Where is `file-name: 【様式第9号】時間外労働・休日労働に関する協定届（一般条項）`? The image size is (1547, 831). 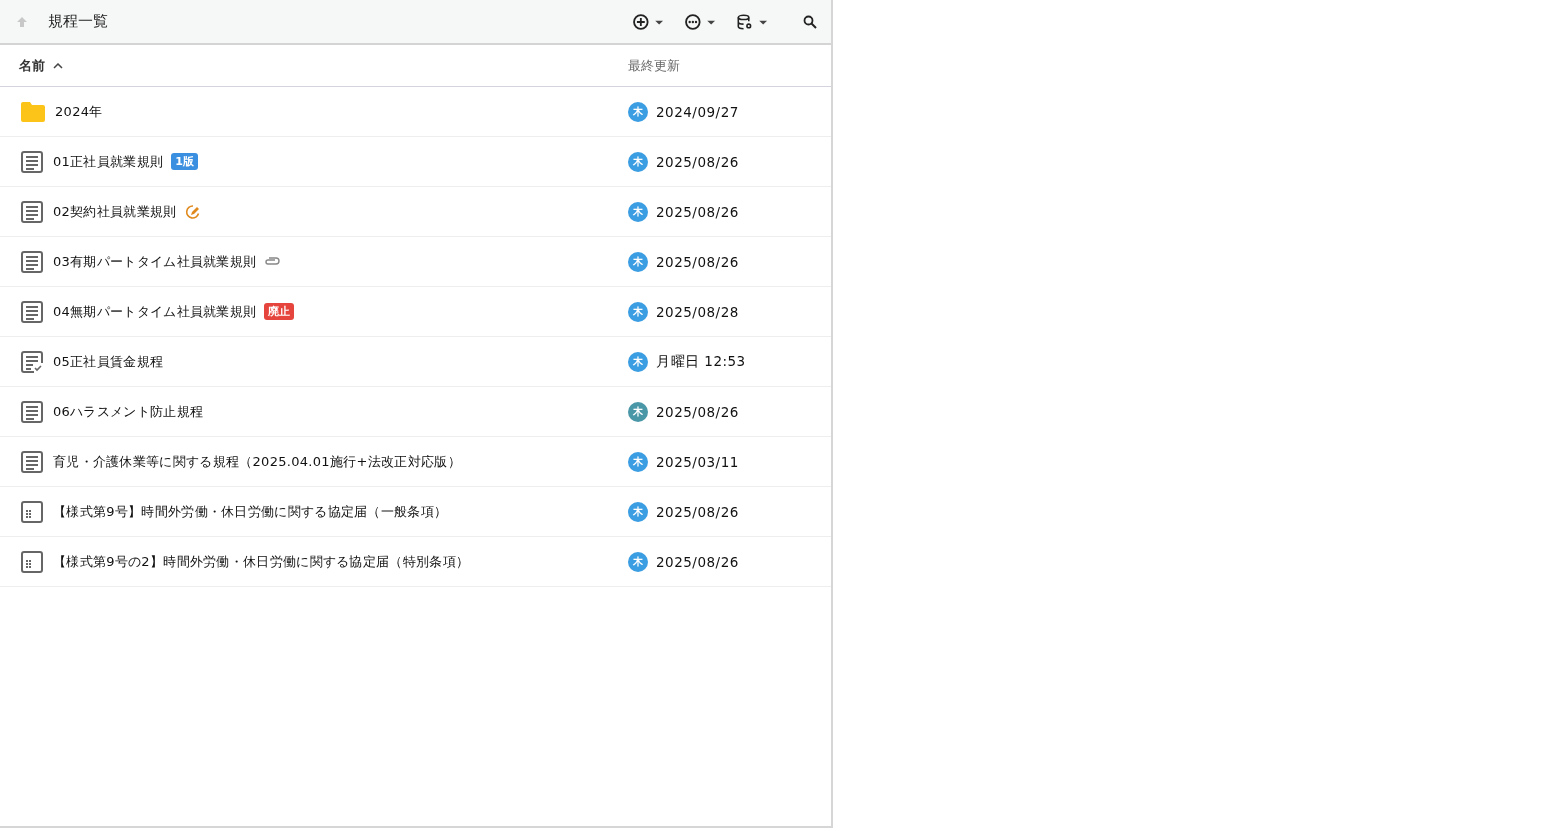
file-name: 【様式第9号】時間外労働・休日労働に関する協定届（一般条項） is located at coordinates (250, 511).